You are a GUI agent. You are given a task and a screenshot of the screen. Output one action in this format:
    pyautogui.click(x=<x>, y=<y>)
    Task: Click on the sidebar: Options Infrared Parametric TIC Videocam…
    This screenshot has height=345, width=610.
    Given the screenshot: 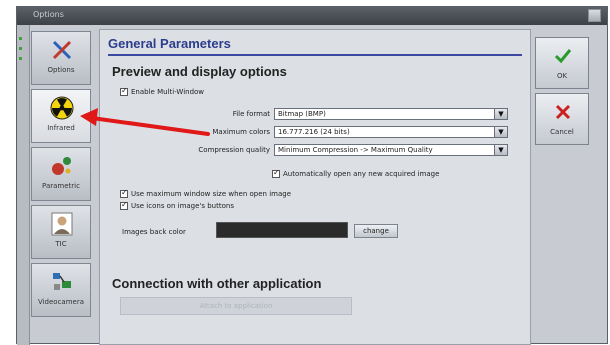 What is the action you would take?
    pyautogui.click(x=62, y=179)
    